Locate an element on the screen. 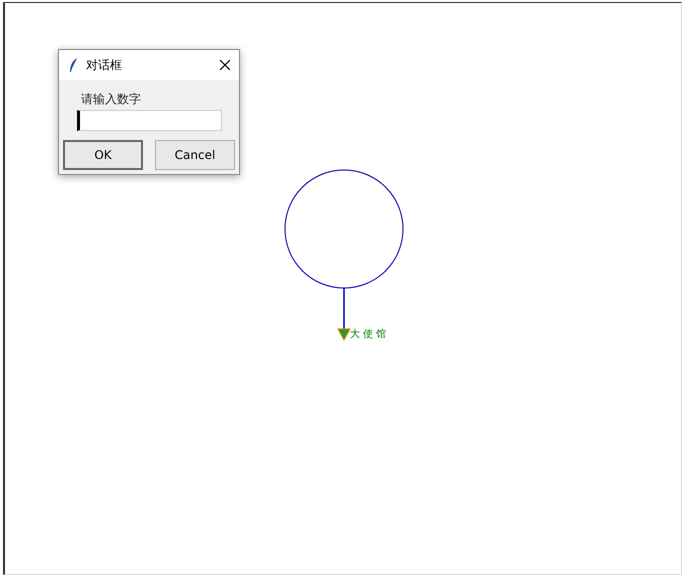 The image size is (682, 575). close-icon is located at coordinates (225, 65).